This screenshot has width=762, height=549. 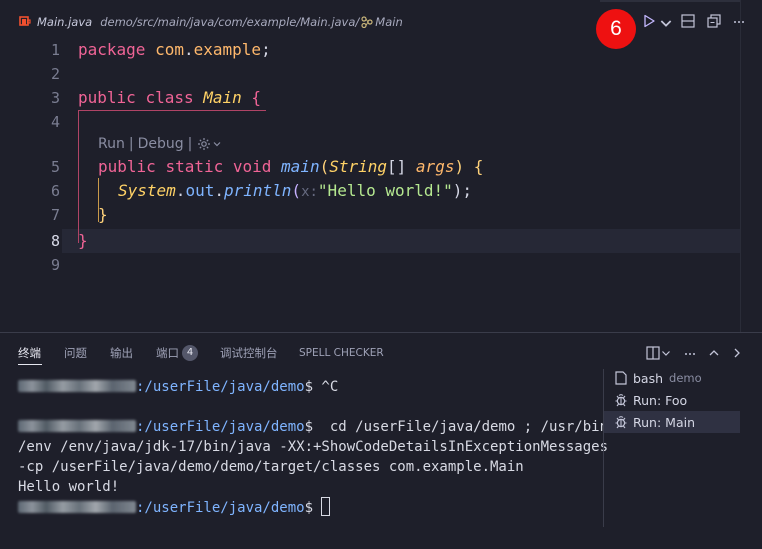 I want to click on tab-divider, so click(x=670, y=1).